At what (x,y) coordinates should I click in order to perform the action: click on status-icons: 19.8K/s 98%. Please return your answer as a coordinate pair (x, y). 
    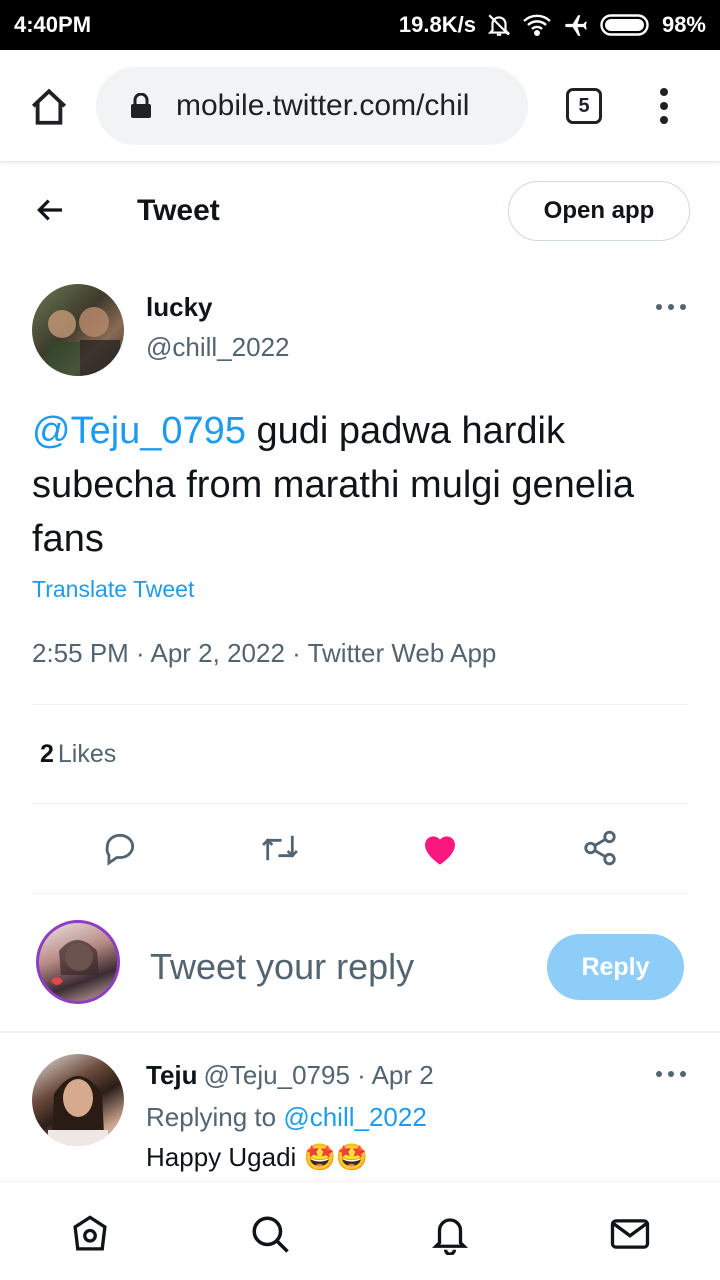
    Looking at the image, I should click on (552, 25).